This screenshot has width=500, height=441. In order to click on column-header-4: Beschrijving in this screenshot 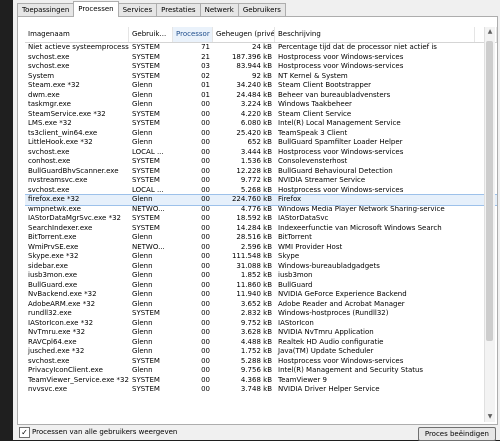, I will do `click(375, 34)`.